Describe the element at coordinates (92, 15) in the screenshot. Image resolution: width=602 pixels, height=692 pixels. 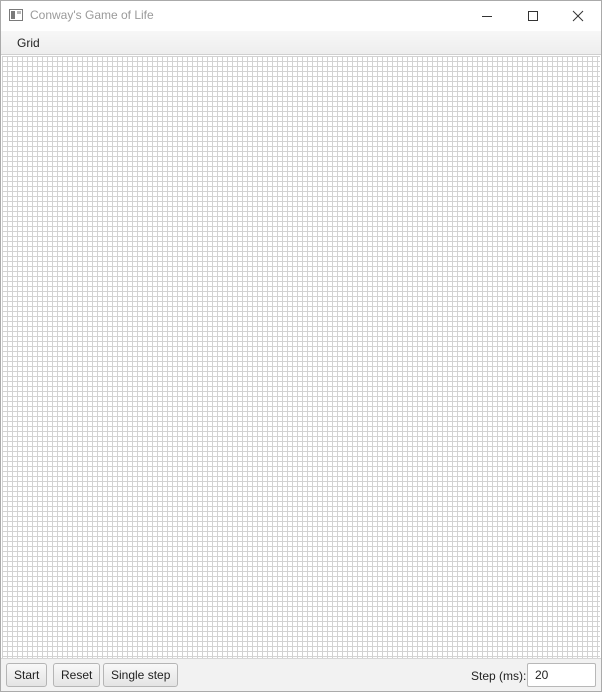
I see `window-title: Conway's Game of Life` at that location.